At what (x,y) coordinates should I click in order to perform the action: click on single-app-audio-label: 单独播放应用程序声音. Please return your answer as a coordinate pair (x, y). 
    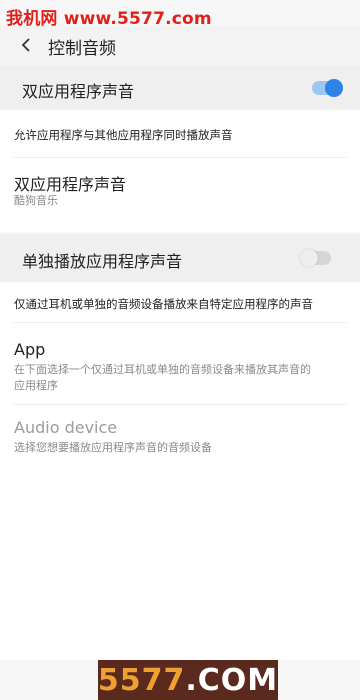
    Looking at the image, I should click on (102, 261).